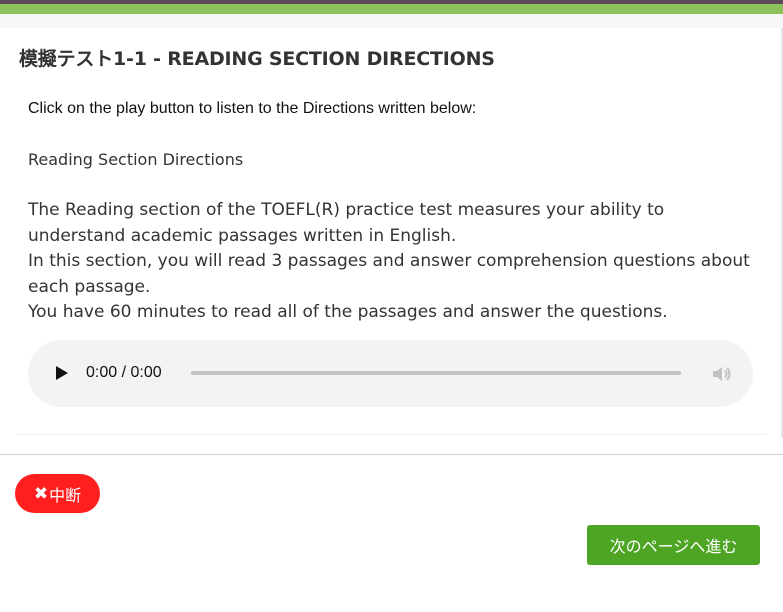  Describe the element at coordinates (722, 374) in the screenshot. I see `volume-icon` at that location.